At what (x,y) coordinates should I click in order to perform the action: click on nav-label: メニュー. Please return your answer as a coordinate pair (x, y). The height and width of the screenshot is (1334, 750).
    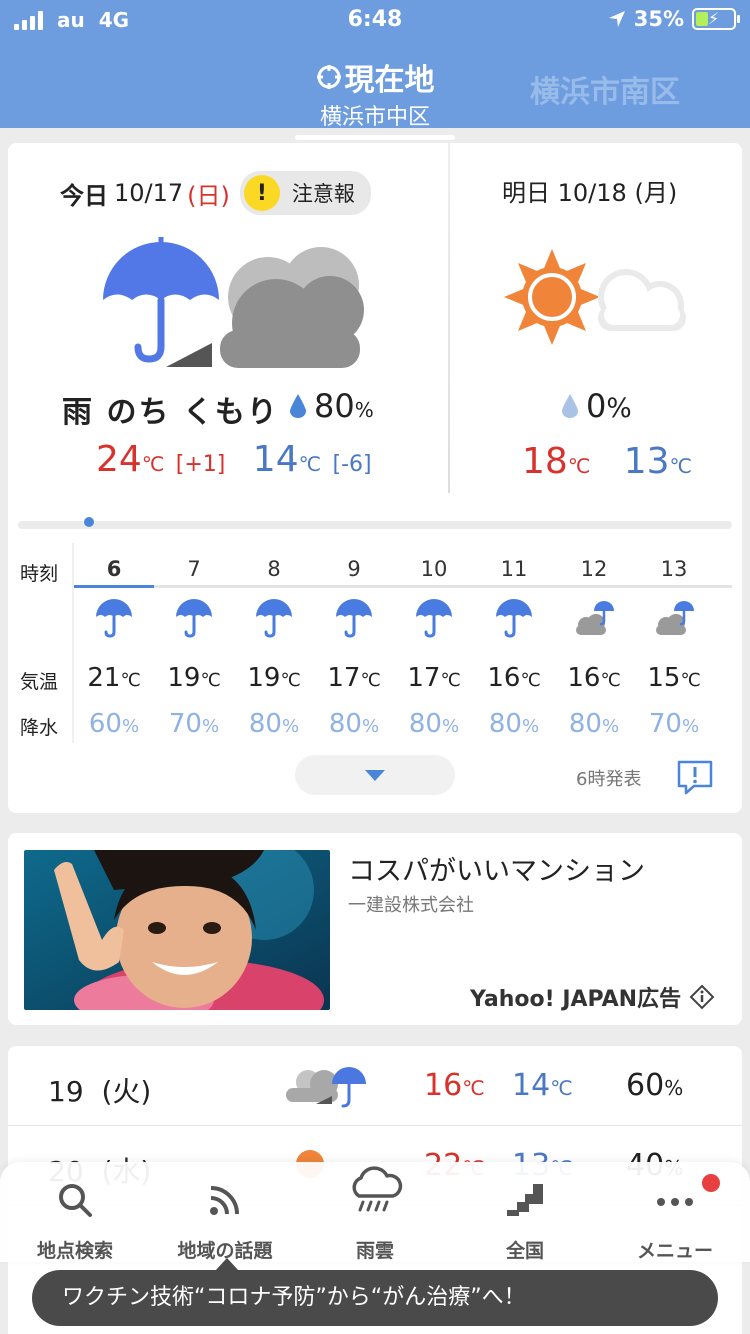
    Looking at the image, I should click on (674, 1251).